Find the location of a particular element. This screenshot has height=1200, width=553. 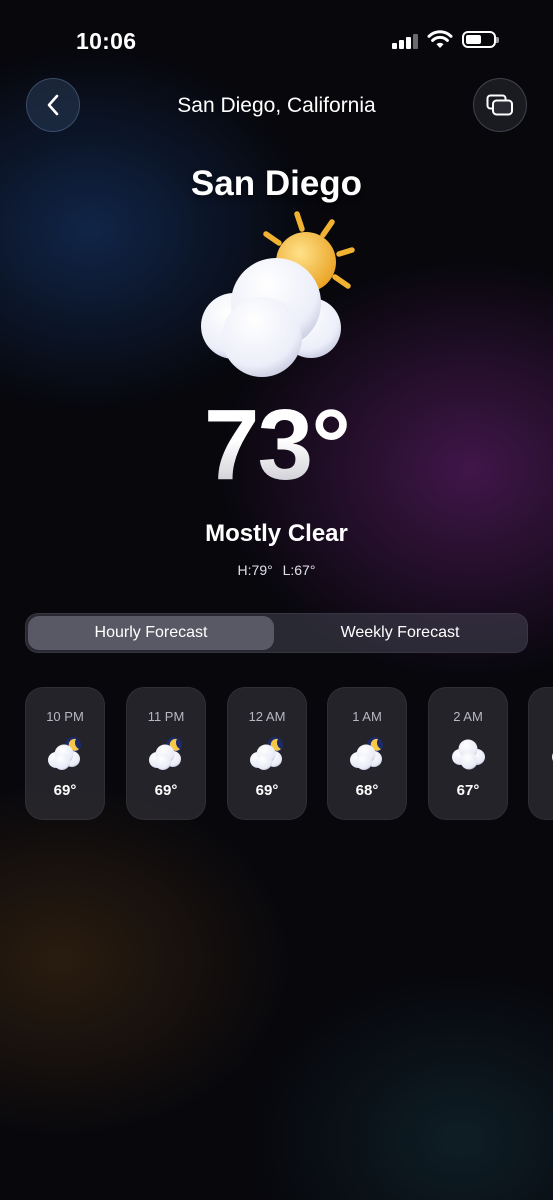

hour-time: 12 AM is located at coordinates (267, 716).